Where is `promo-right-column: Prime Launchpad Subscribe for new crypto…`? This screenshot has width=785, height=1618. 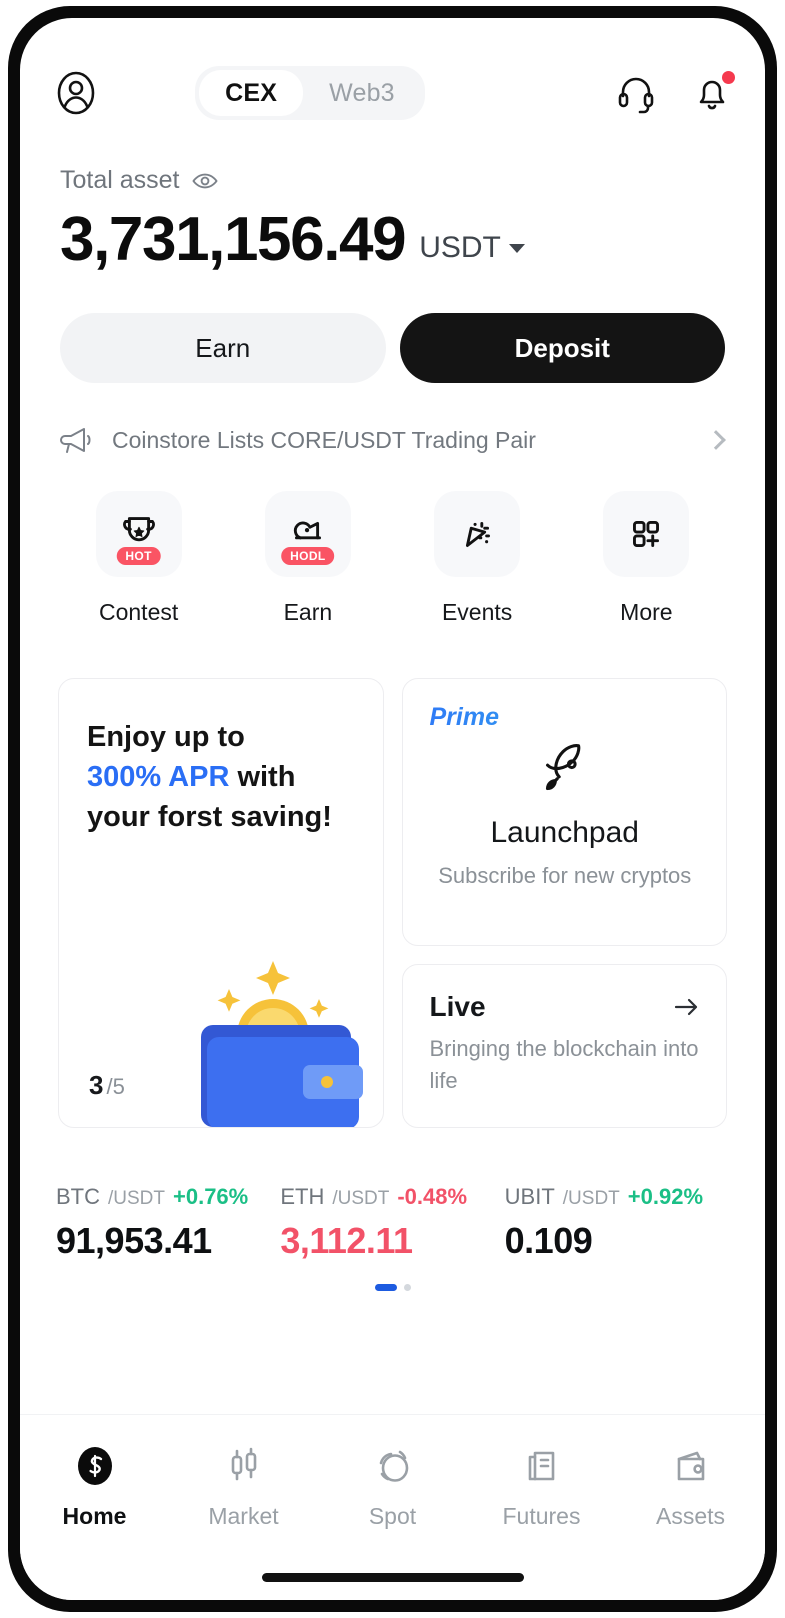
promo-right-column: Prime Launchpad Subscribe for new crypto… is located at coordinates (564, 903).